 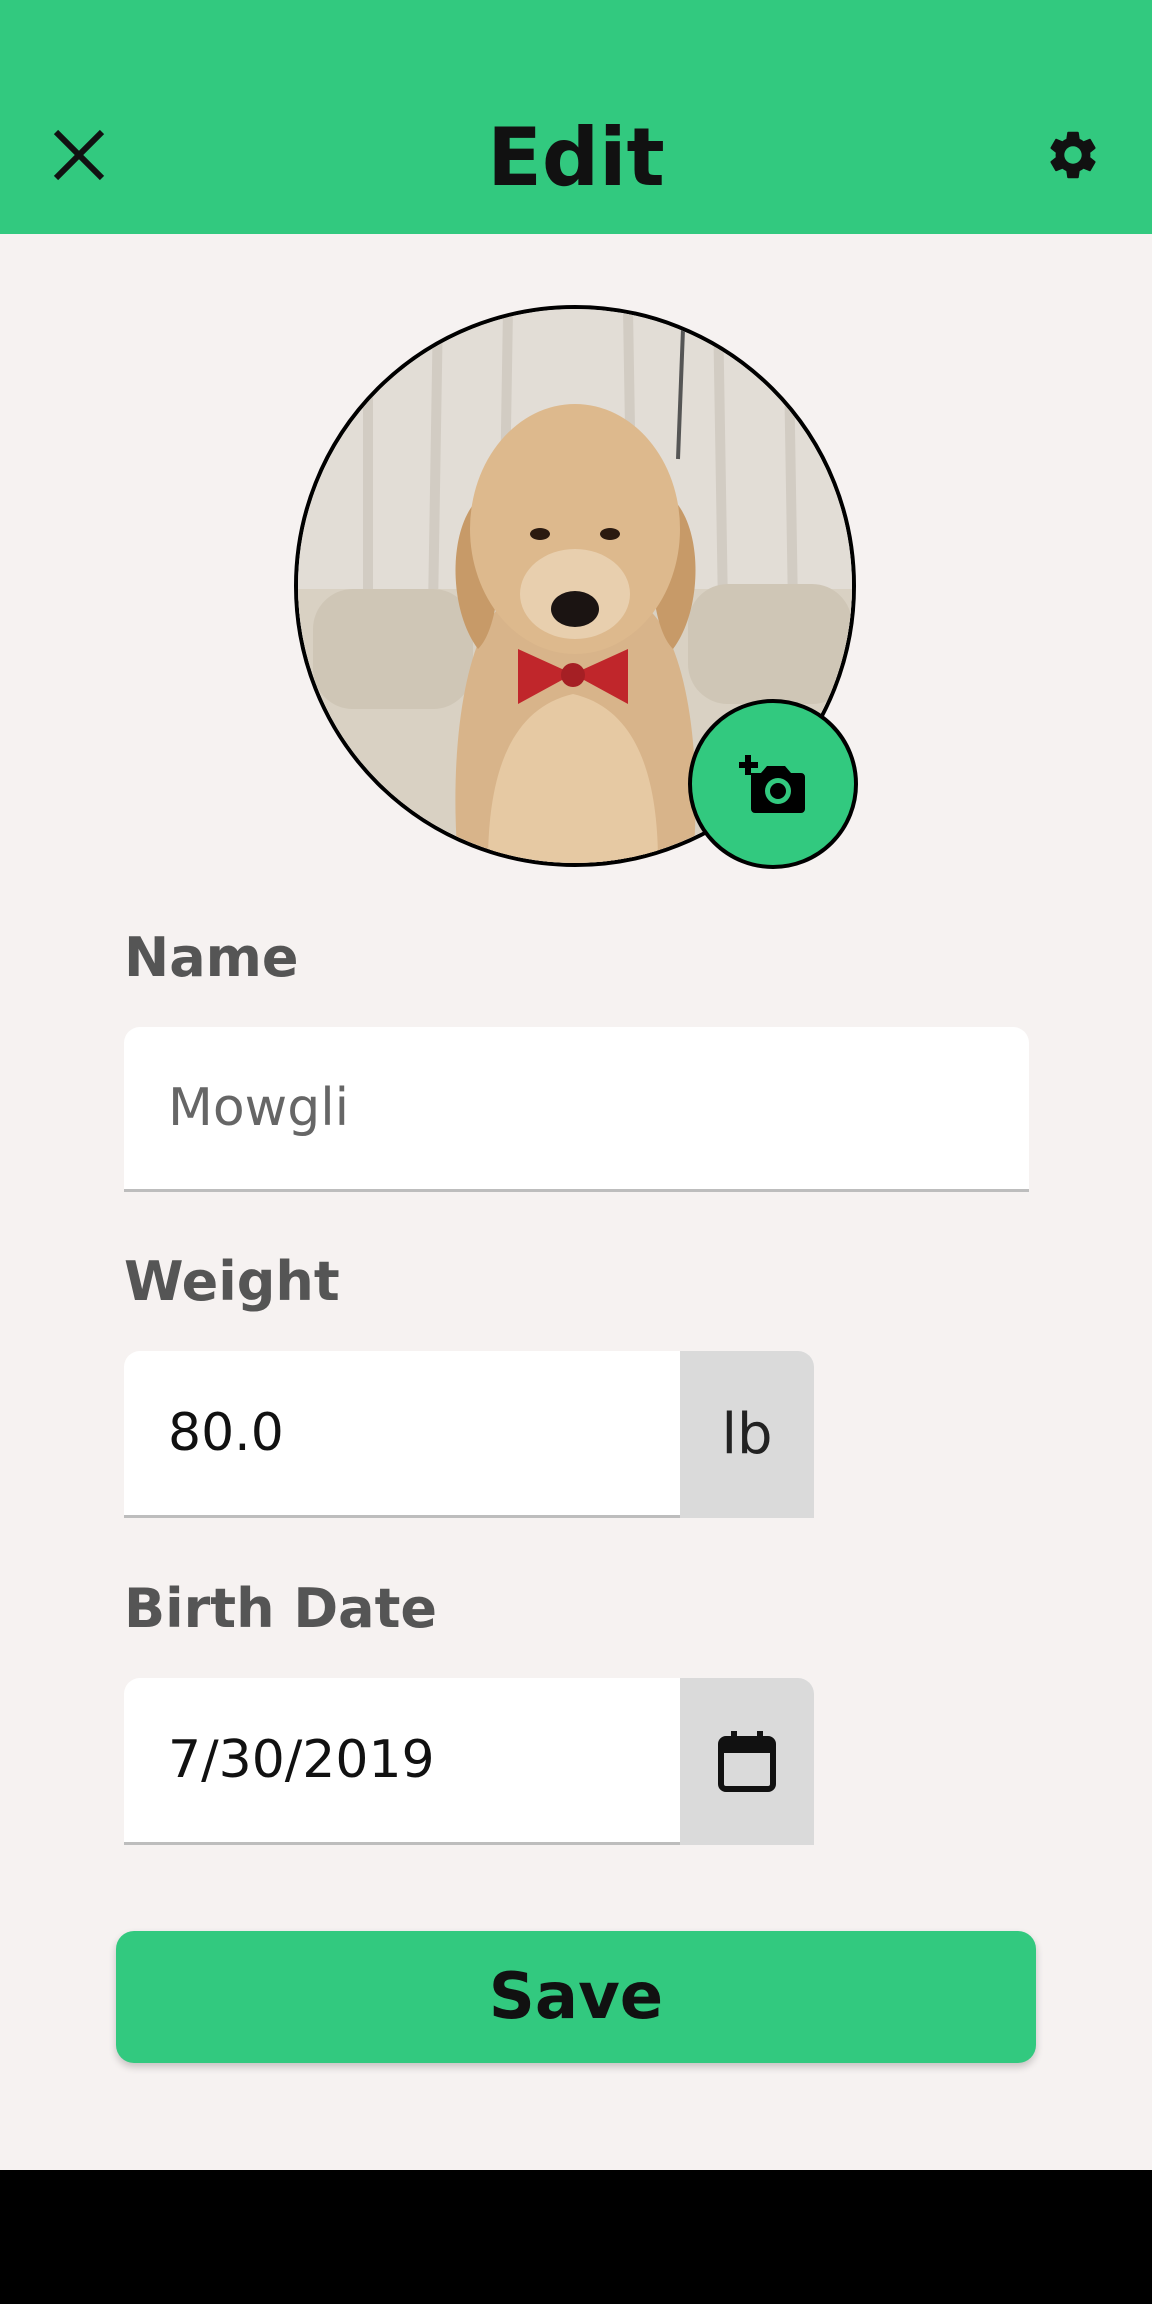 I want to click on birth-date-label: Birth Date, so click(x=281, y=1608).